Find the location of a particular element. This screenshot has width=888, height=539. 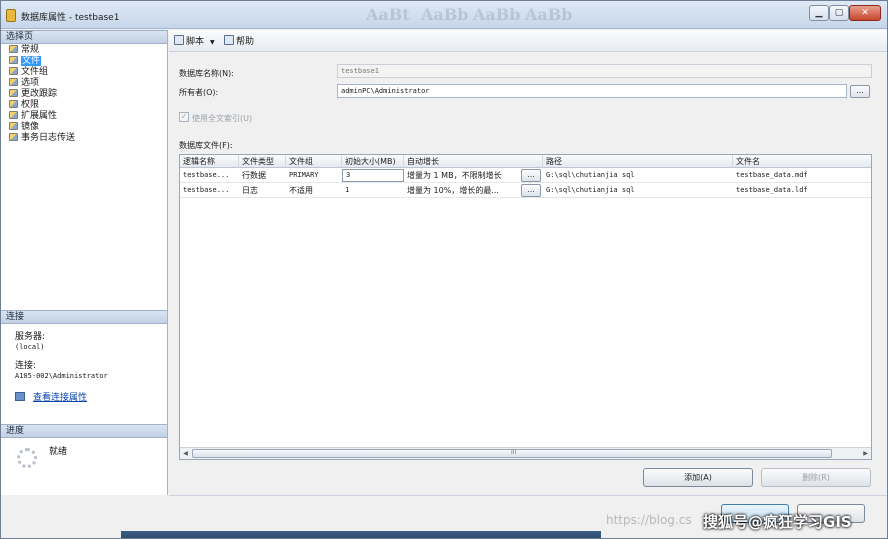

server-label: 服务器: is located at coordinates (30, 337).